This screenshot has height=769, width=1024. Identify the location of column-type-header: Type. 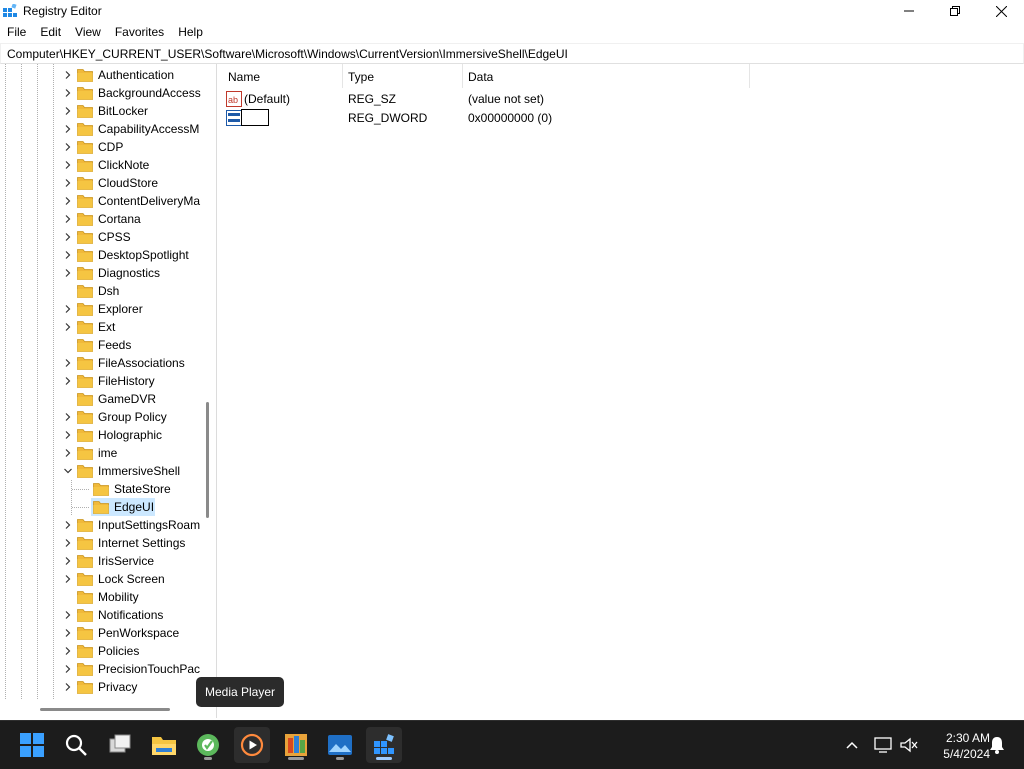
(361, 77).